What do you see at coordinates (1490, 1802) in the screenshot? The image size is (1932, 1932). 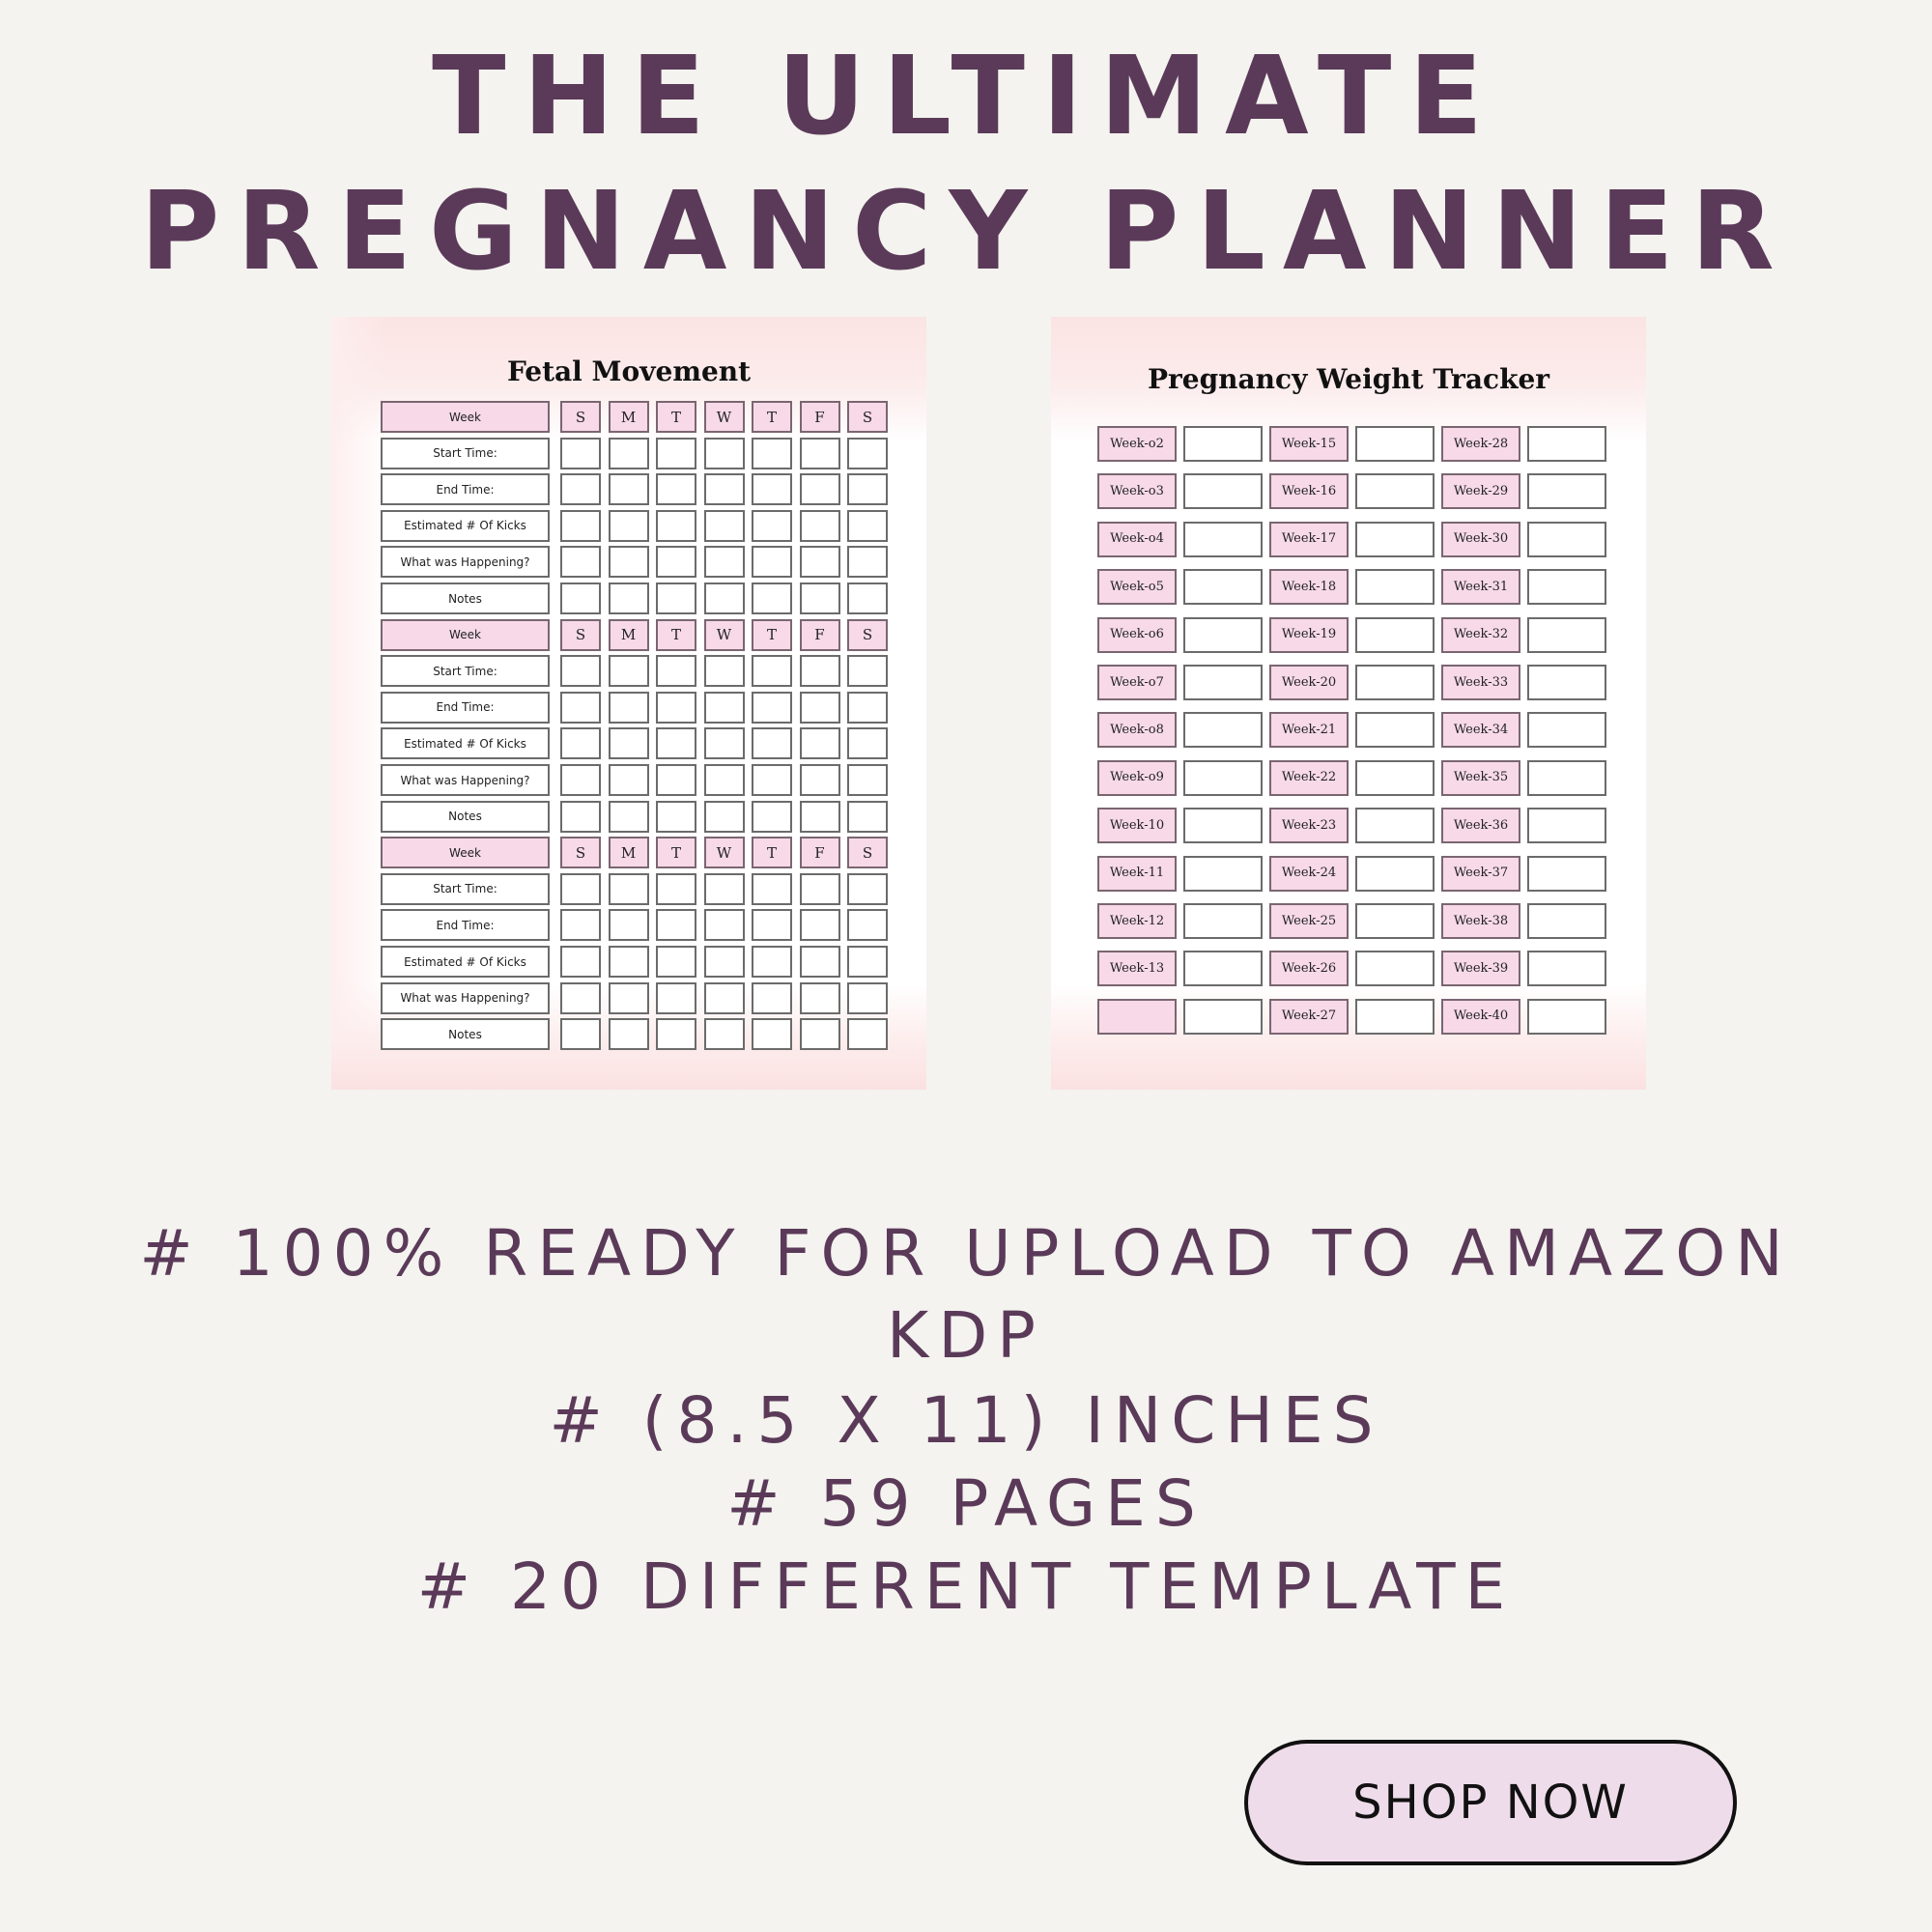 I see `shop-now-button: SHOP NOW` at bounding box center [1490, 1802].